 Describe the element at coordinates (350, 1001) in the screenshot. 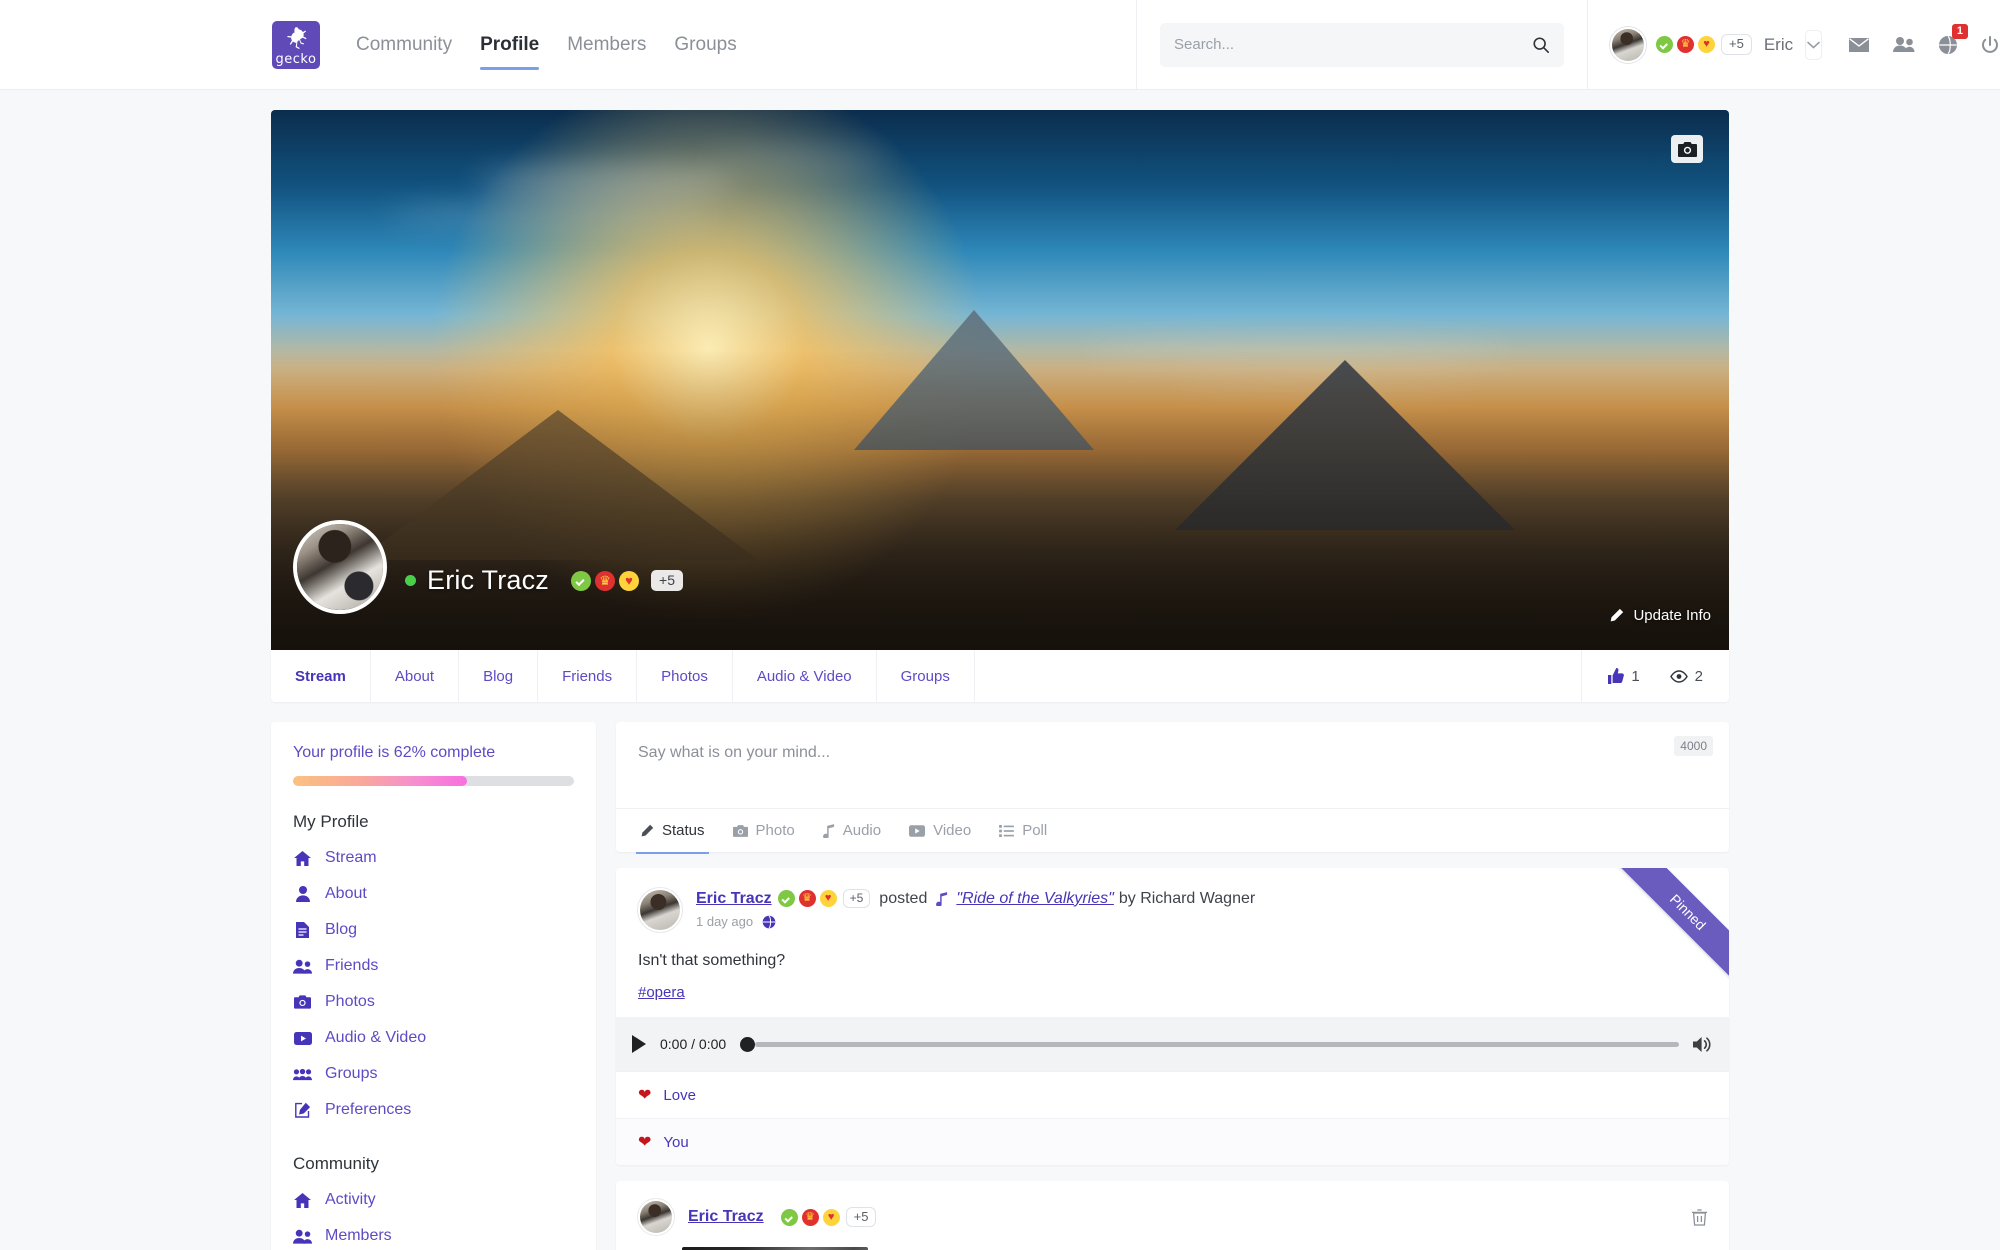

I see `sidebar-item-label: Photos` at that location.